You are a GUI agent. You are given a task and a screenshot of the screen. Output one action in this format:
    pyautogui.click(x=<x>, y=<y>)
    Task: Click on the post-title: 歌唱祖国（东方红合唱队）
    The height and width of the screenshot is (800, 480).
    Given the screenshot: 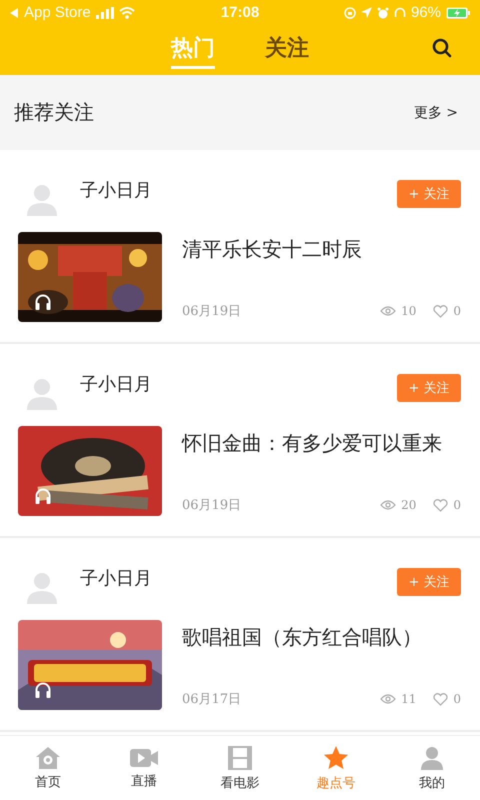 What is the action you would take?
    pyautogui.click(x=321, y=637)
    